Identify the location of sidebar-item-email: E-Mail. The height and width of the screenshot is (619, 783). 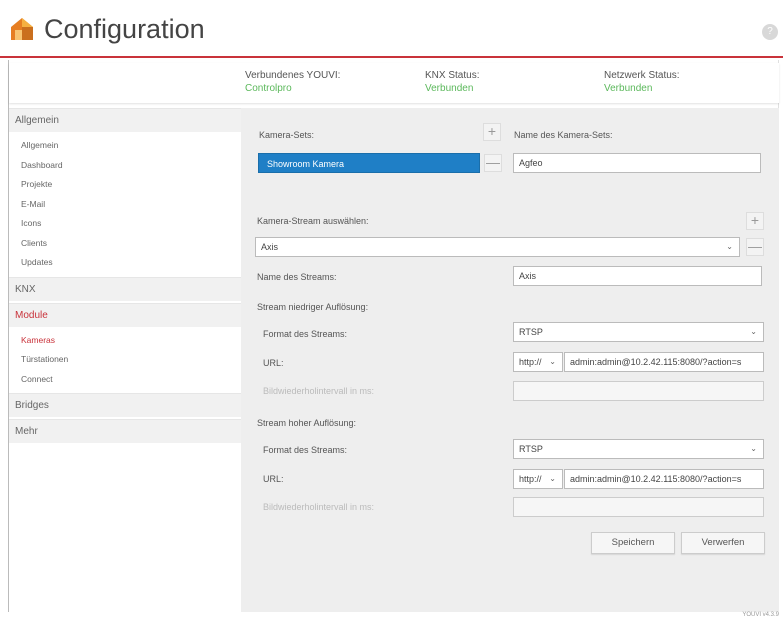
(125, 205).